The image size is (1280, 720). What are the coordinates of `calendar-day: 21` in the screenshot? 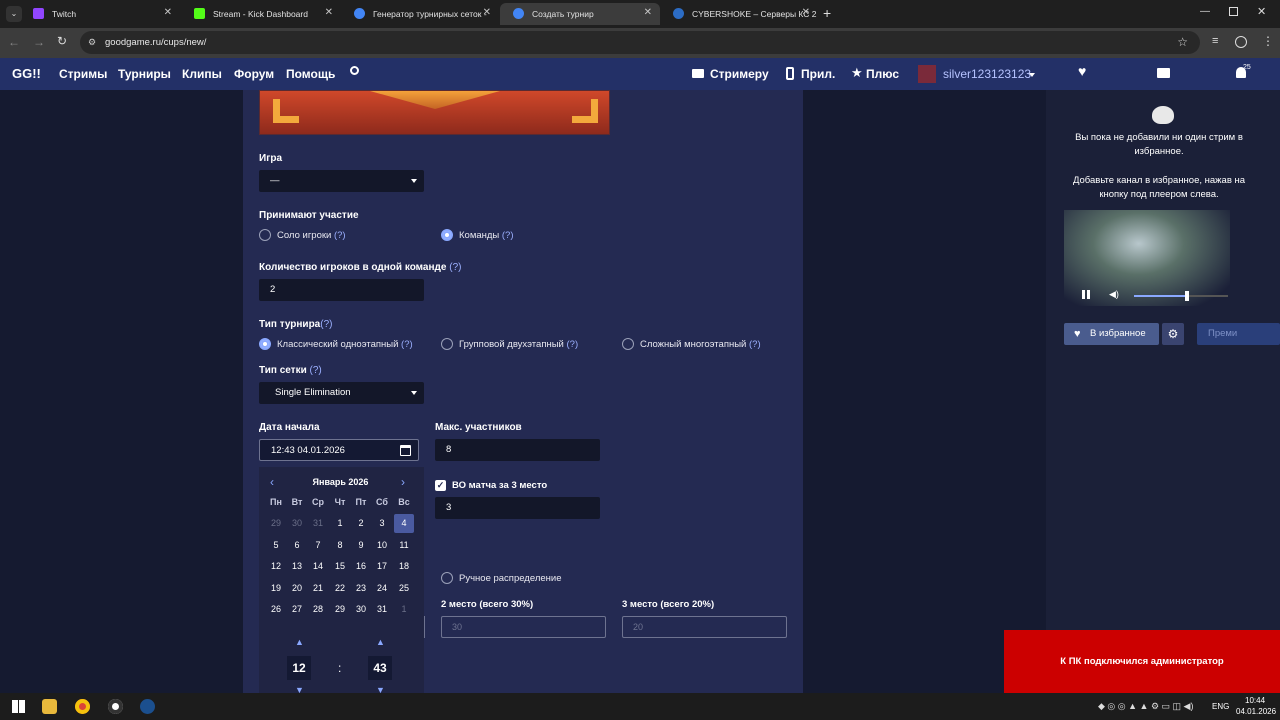 It's located at (318, 588).